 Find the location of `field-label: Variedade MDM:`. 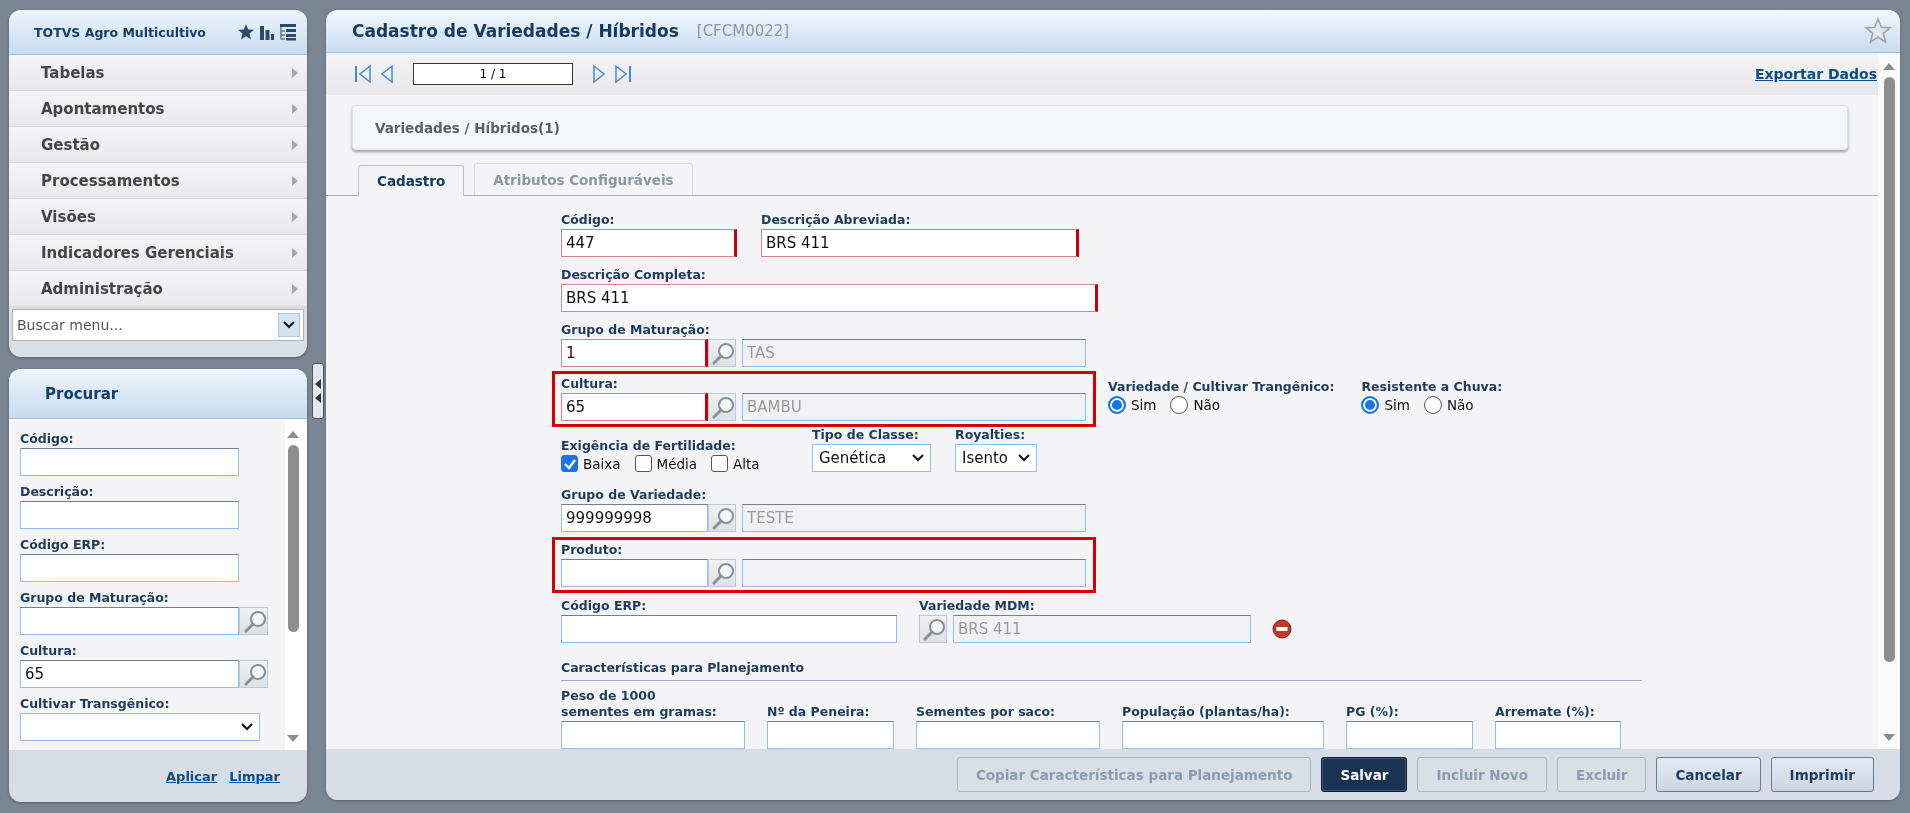

field-label: Variedade MDM: is located at coordinates (977, 606).